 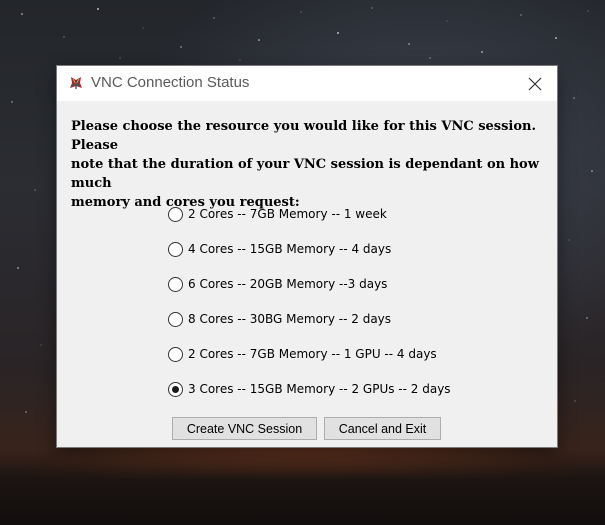 I want to click on tk-feather-icon, so click(x=76, y=83).